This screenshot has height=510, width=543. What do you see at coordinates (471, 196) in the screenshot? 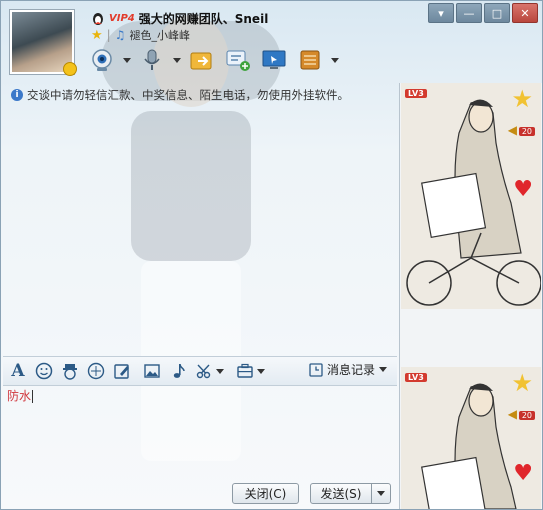
I see `contact-show-card: LV3 ★ ◀ 20 ♥` at bounding box center [471, 196].